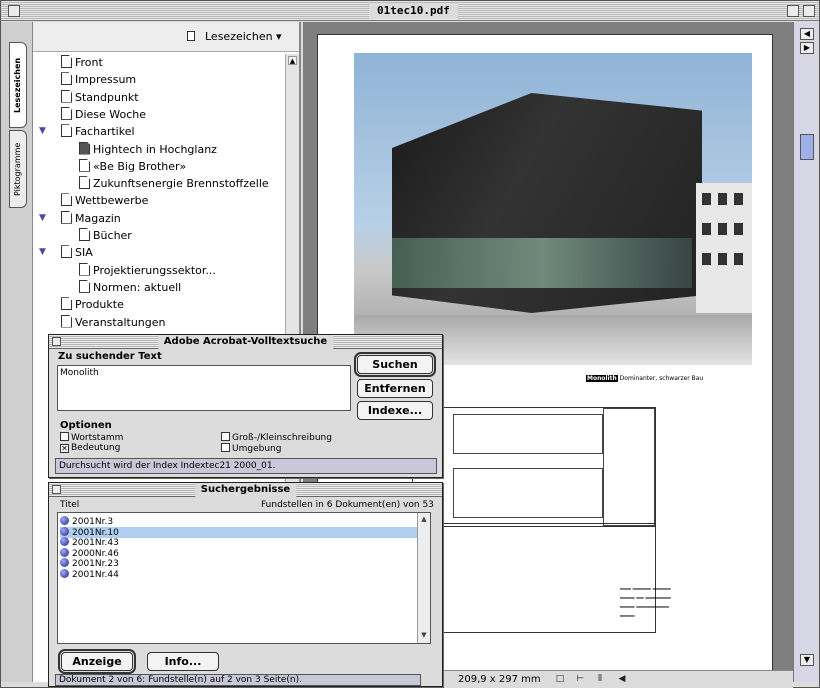 This screenshot has width=820, height=688. What do you see at coordinates (276, 437) in the screenshot?
I see `option-case: Groß-/Kleinschreibung` at bounding box center [276, 437].